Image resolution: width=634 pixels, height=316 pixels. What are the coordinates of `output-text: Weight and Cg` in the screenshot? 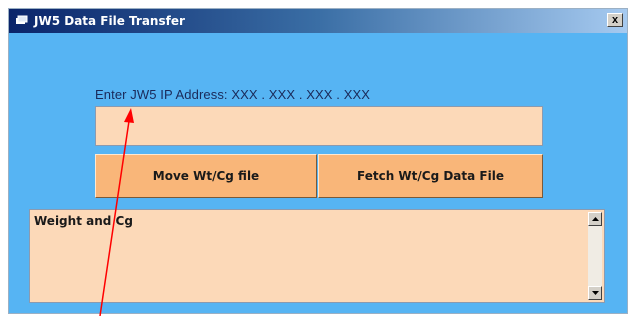 It's located at (83, 221).